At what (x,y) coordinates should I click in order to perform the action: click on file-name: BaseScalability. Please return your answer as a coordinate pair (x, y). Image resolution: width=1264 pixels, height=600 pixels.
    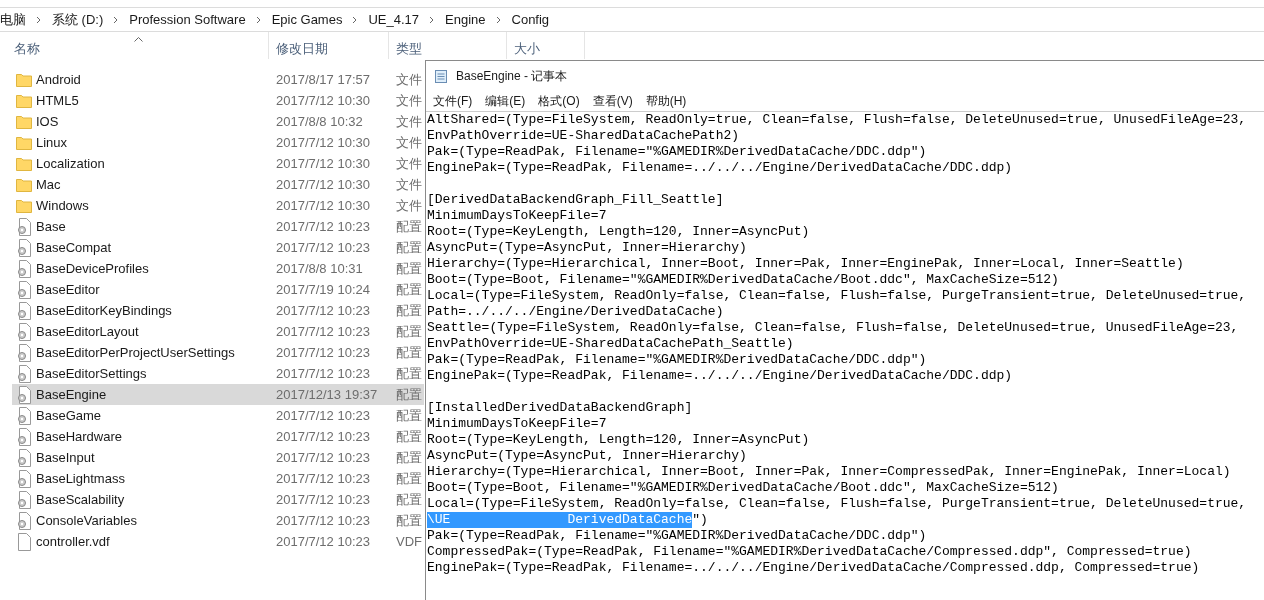
    Looking at the image, I should click on (81, 499).